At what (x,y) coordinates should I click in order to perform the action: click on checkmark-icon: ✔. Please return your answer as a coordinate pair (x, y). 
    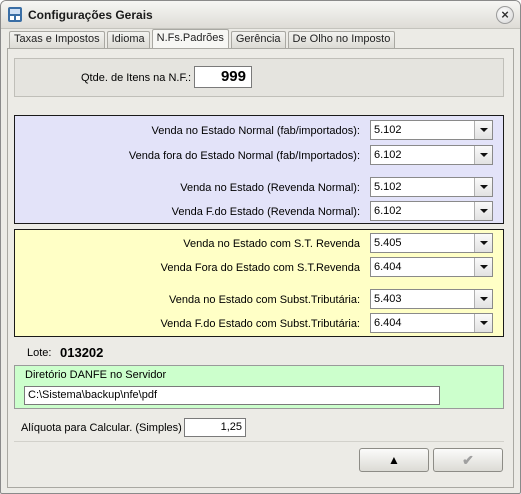
    Looking at the image, I should click on (468, 460).